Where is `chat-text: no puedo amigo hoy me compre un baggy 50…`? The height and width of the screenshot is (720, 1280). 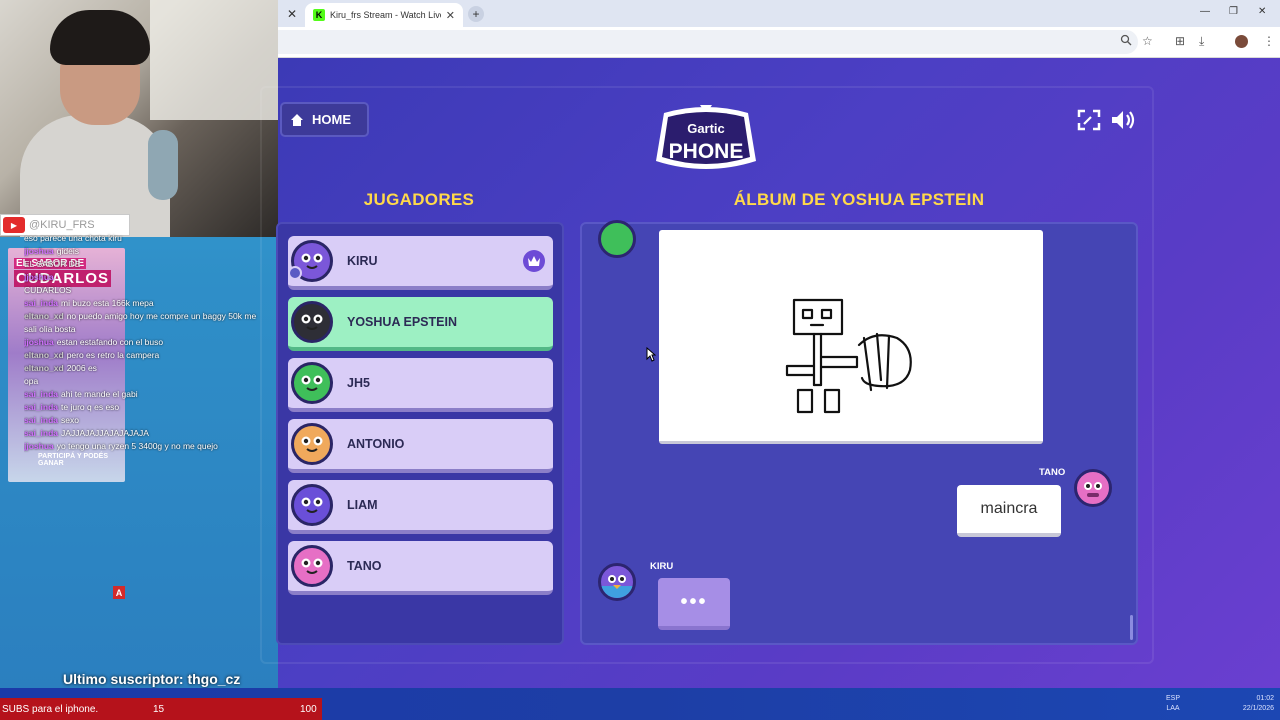 chat-text: no puedo amigo hoy me compre un baggy 50… is located at coordinates (161, 316).